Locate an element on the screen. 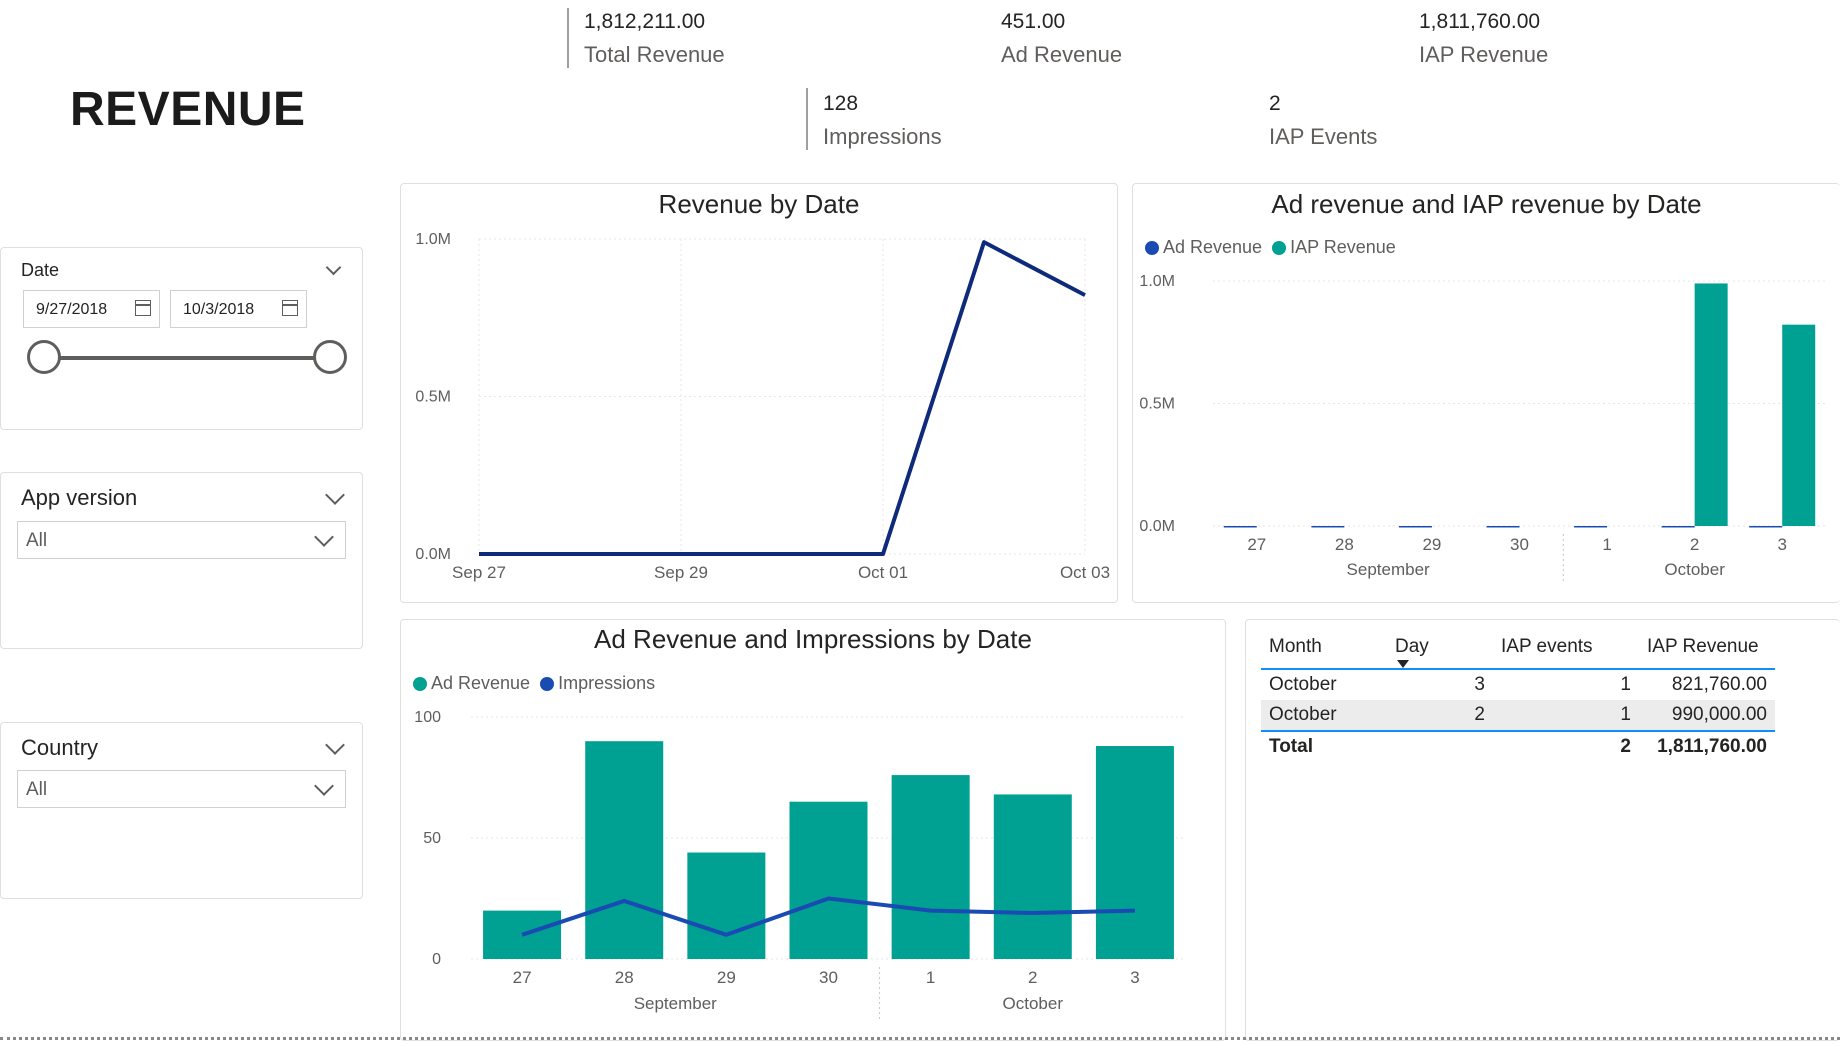 Image resolution: width=1840 pixels, height=1044 pixels. y-tick-label: 50 is located at coordinates (432, 838).